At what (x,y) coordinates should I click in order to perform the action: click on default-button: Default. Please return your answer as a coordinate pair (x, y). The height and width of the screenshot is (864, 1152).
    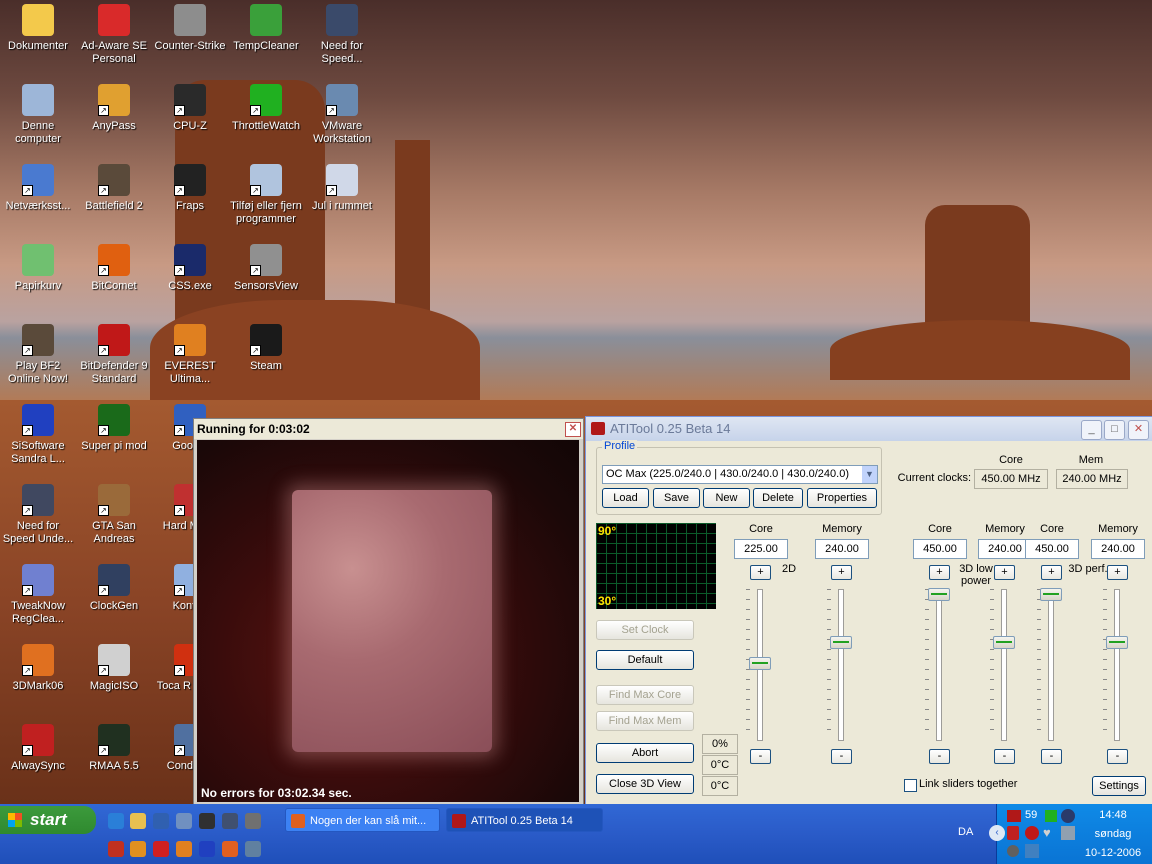
    Looking at the image, I should click on (645, 660).